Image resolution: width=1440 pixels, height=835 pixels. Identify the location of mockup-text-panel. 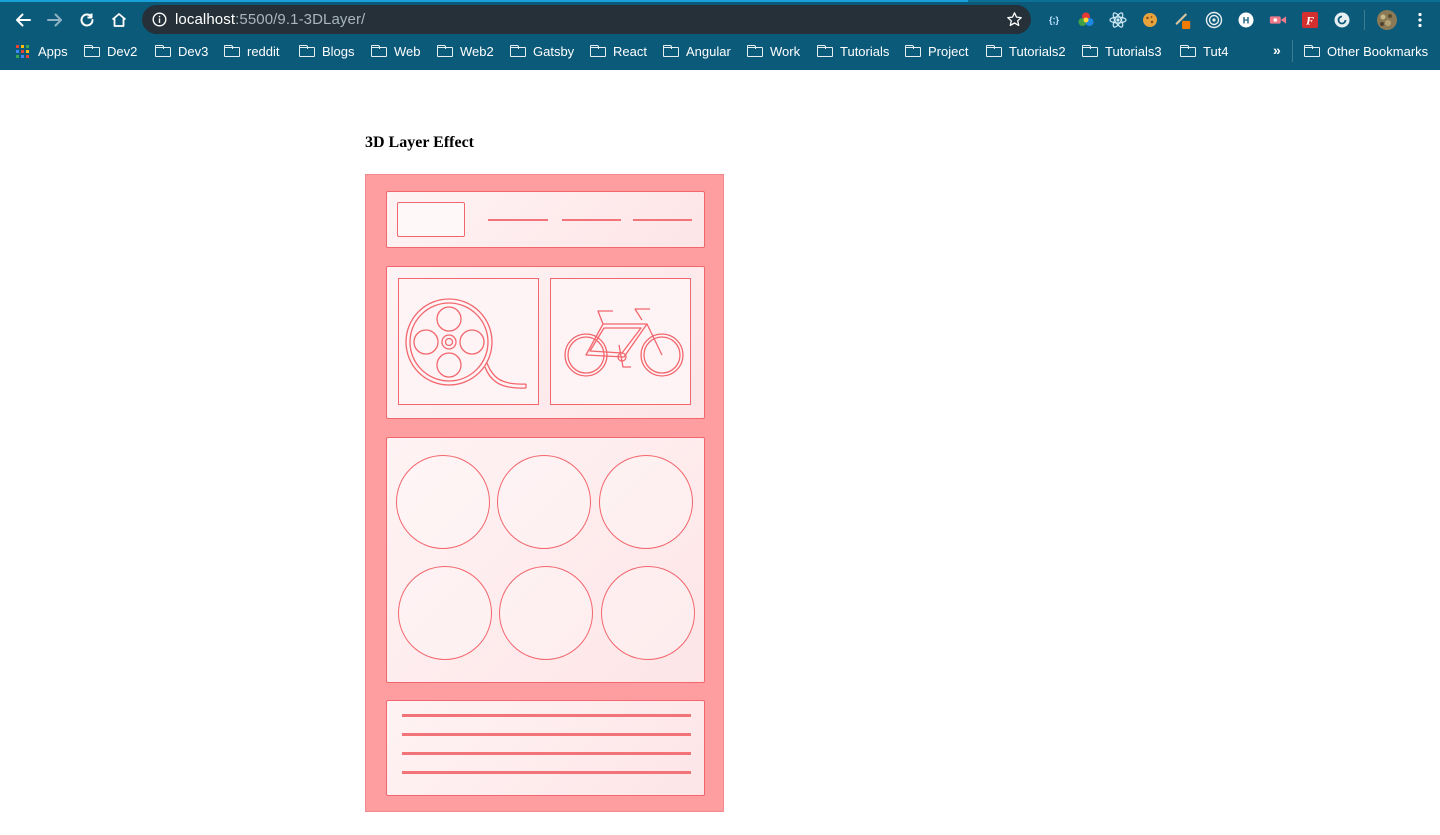
(545, 748).